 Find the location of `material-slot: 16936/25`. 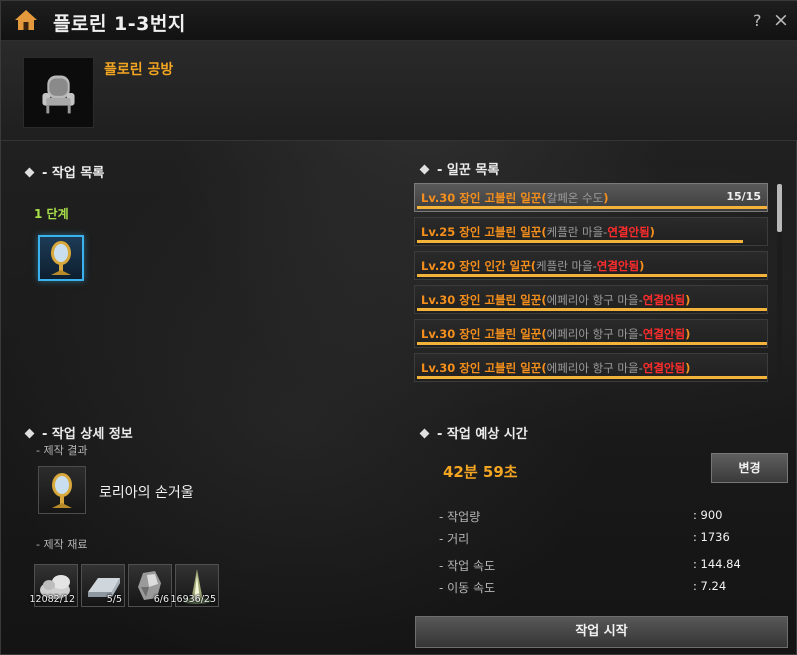

material-slot: 16936/25 is located at coordinates (194, 585).